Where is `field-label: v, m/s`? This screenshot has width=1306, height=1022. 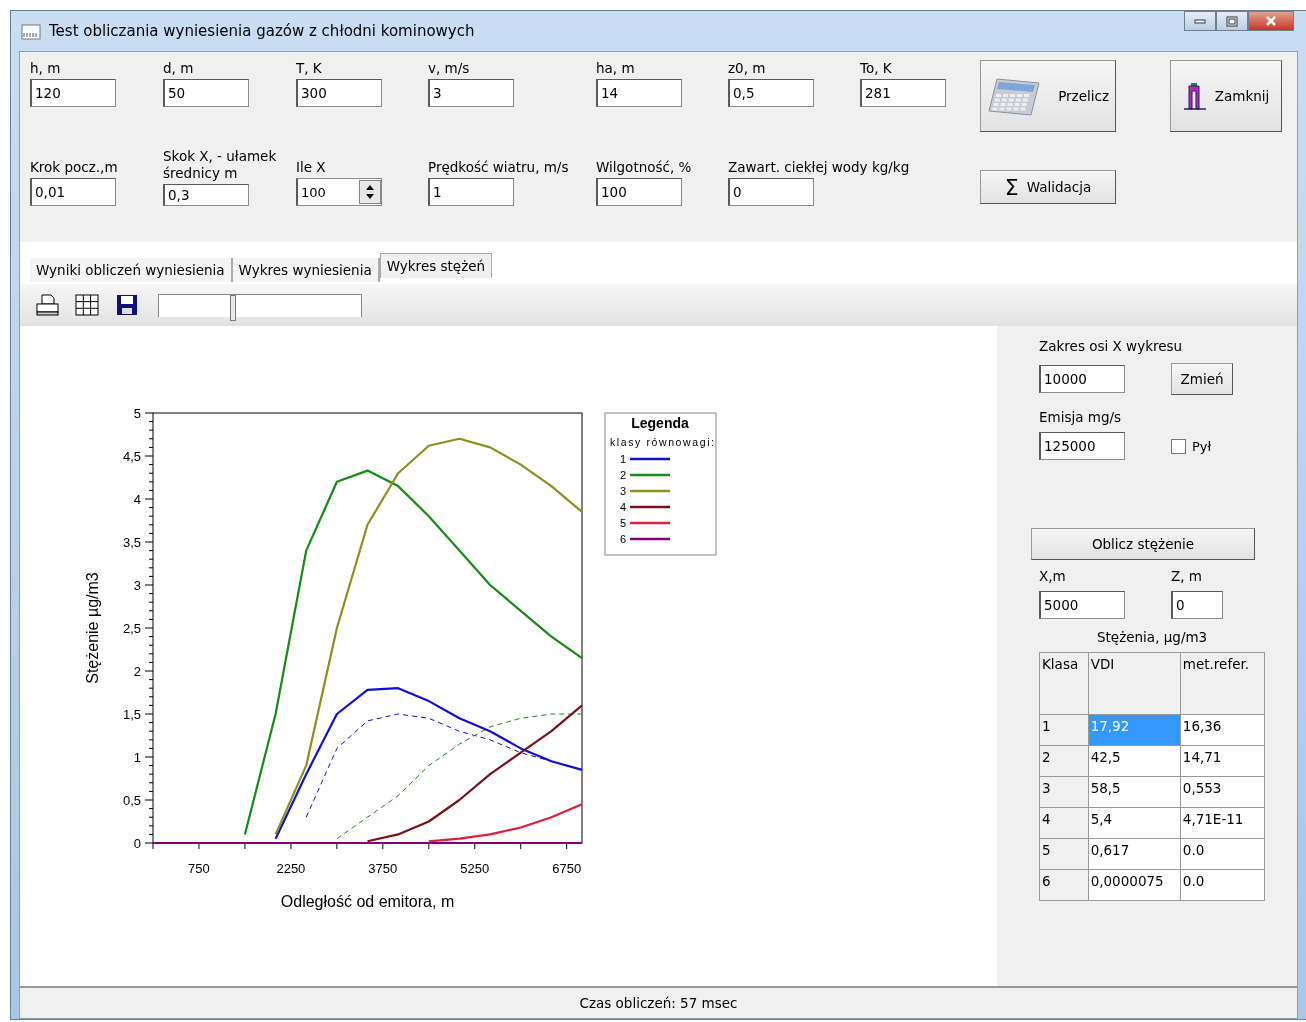 field-label: v, m/s is located at coordinates (449, 68).